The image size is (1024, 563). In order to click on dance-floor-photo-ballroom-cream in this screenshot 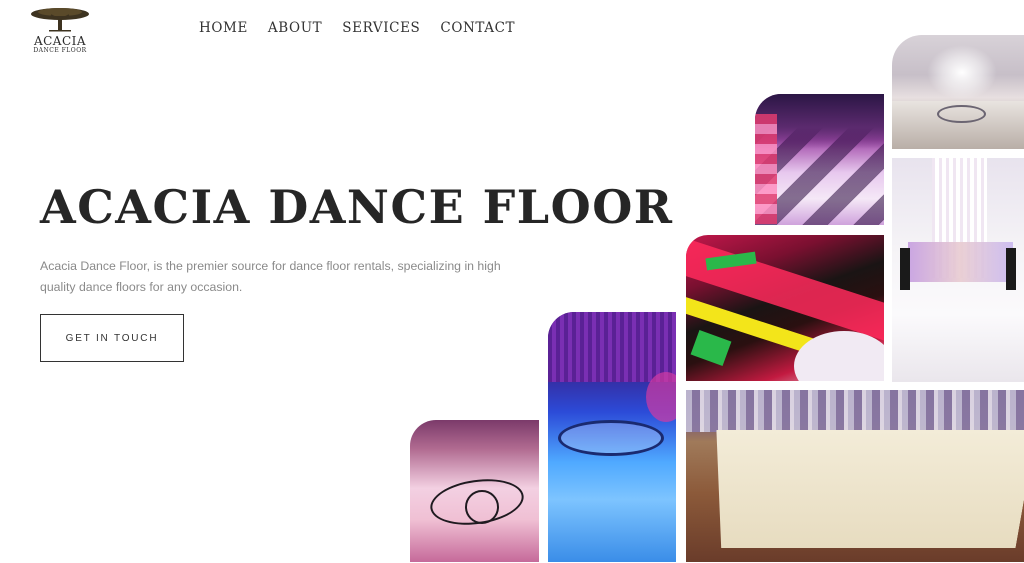, I will do `click(855, 476)`.